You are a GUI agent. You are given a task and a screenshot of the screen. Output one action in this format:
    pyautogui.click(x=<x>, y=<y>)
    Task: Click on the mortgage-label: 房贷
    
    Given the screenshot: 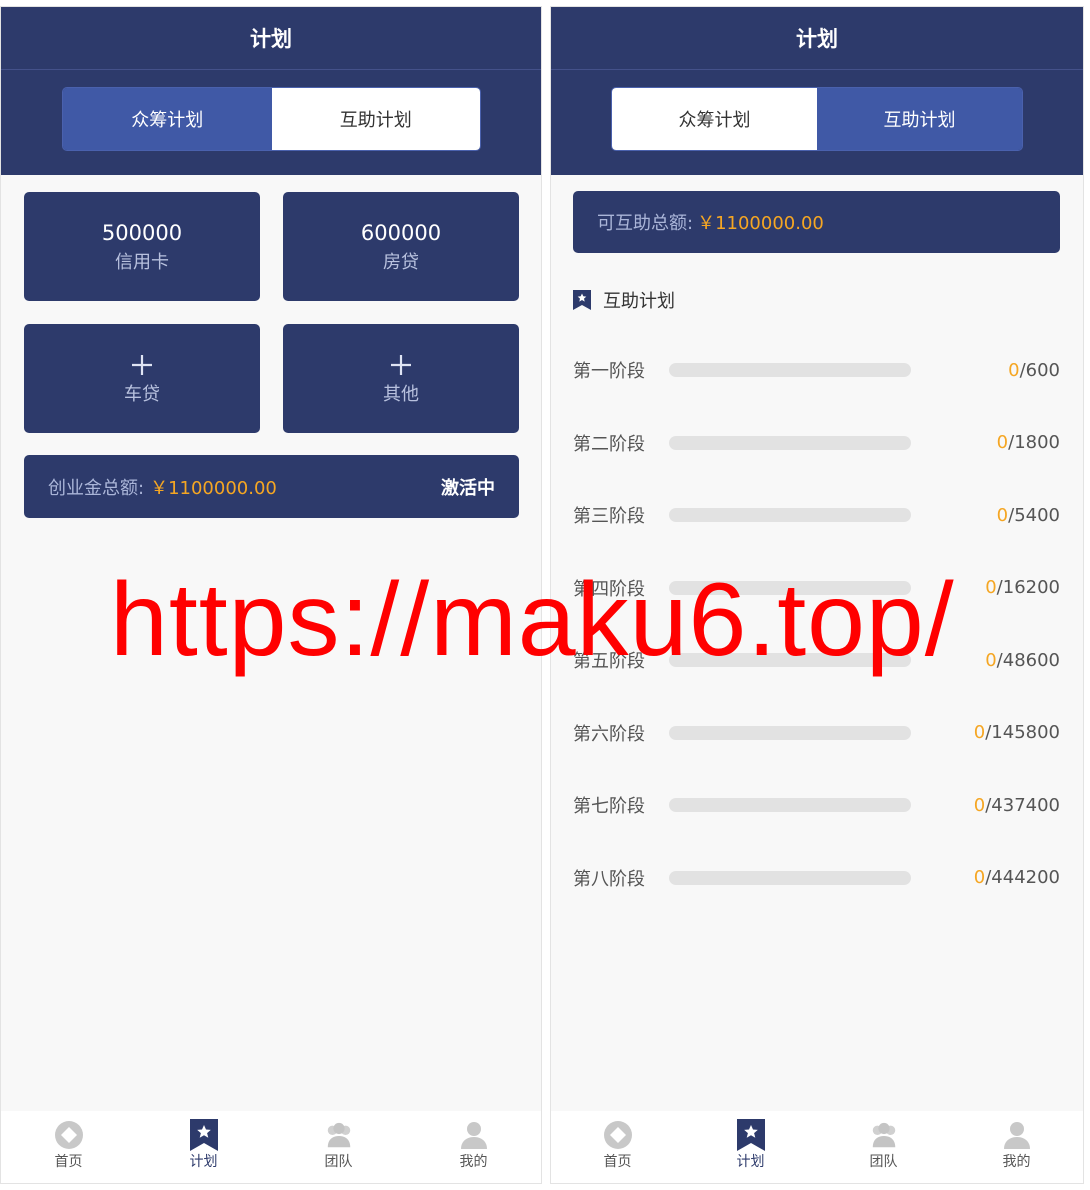 What is the action you would take?
    pyautogui.click(x=401, y=262)
    